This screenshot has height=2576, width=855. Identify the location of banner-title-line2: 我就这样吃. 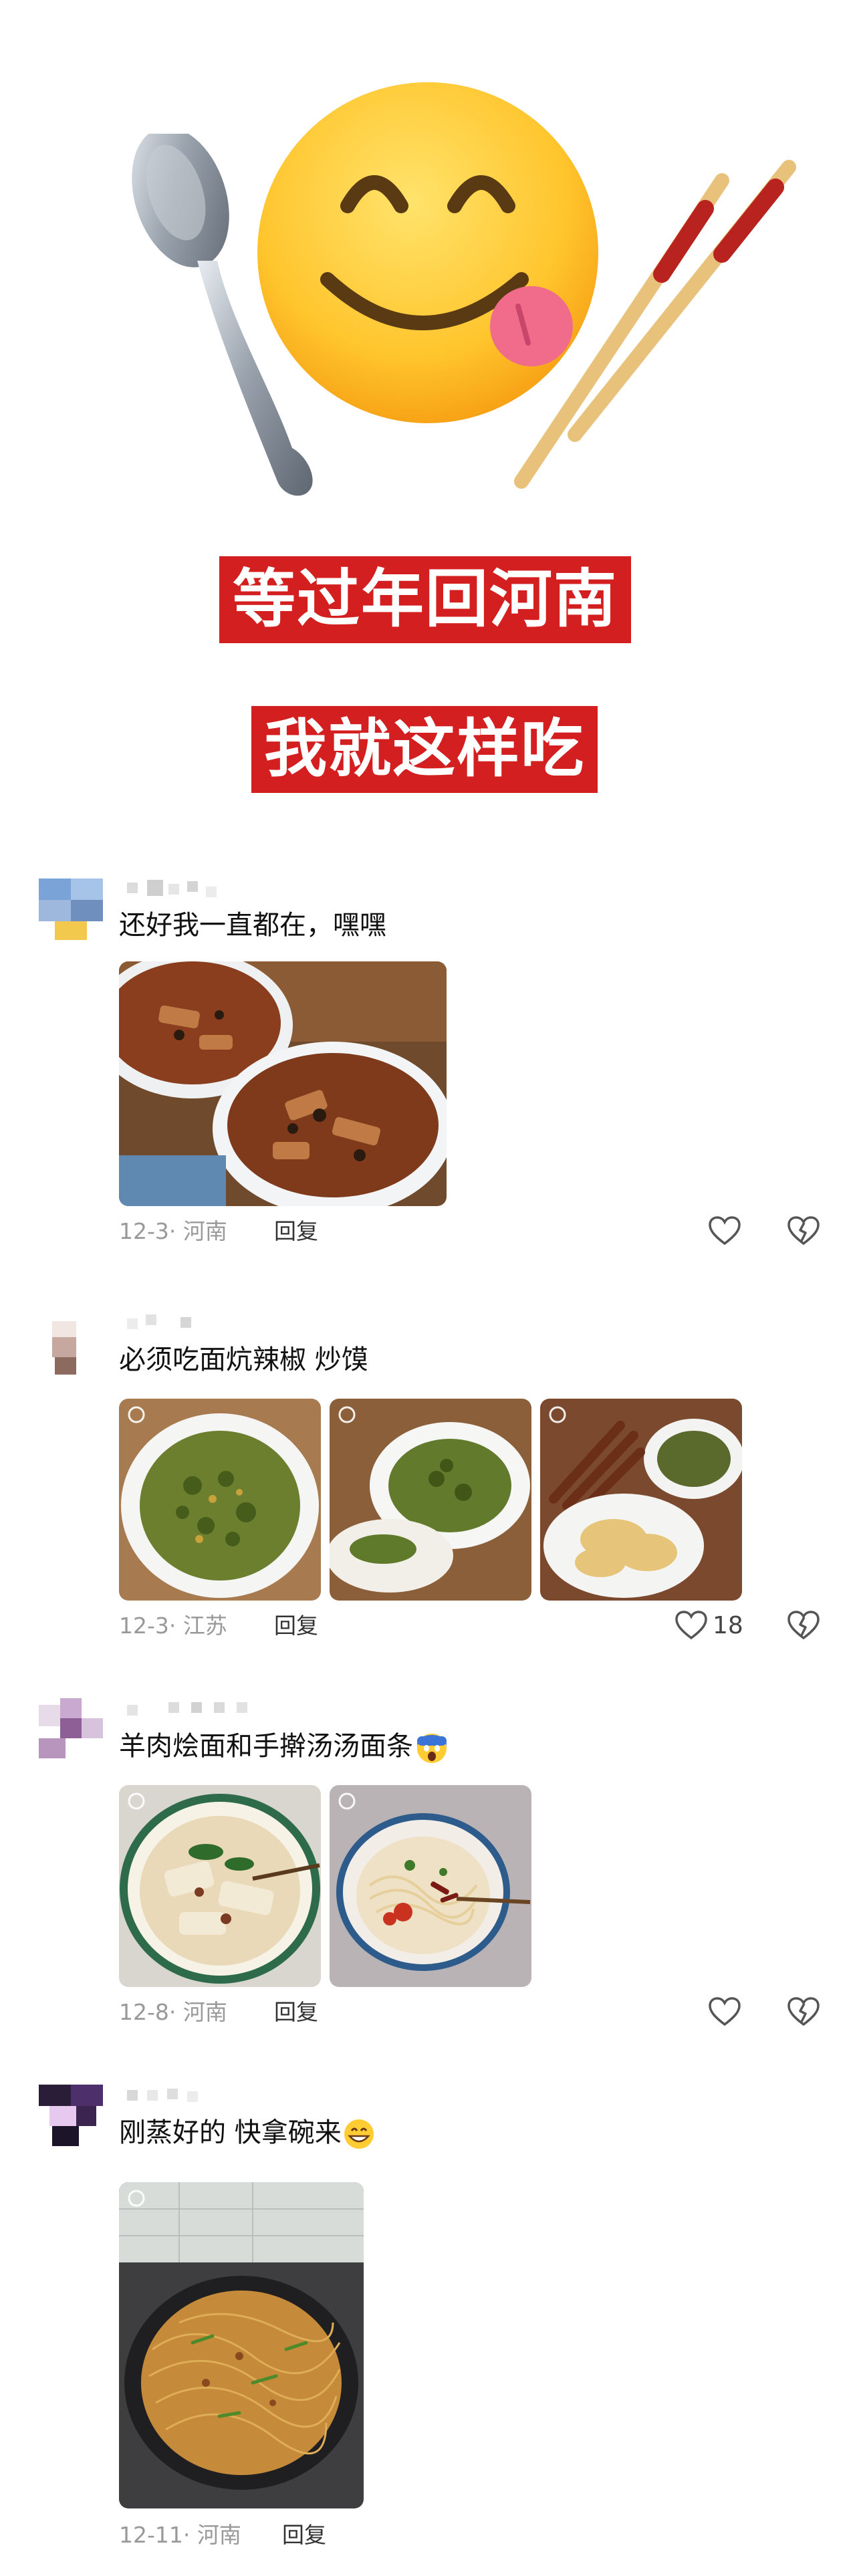
(424, 749).